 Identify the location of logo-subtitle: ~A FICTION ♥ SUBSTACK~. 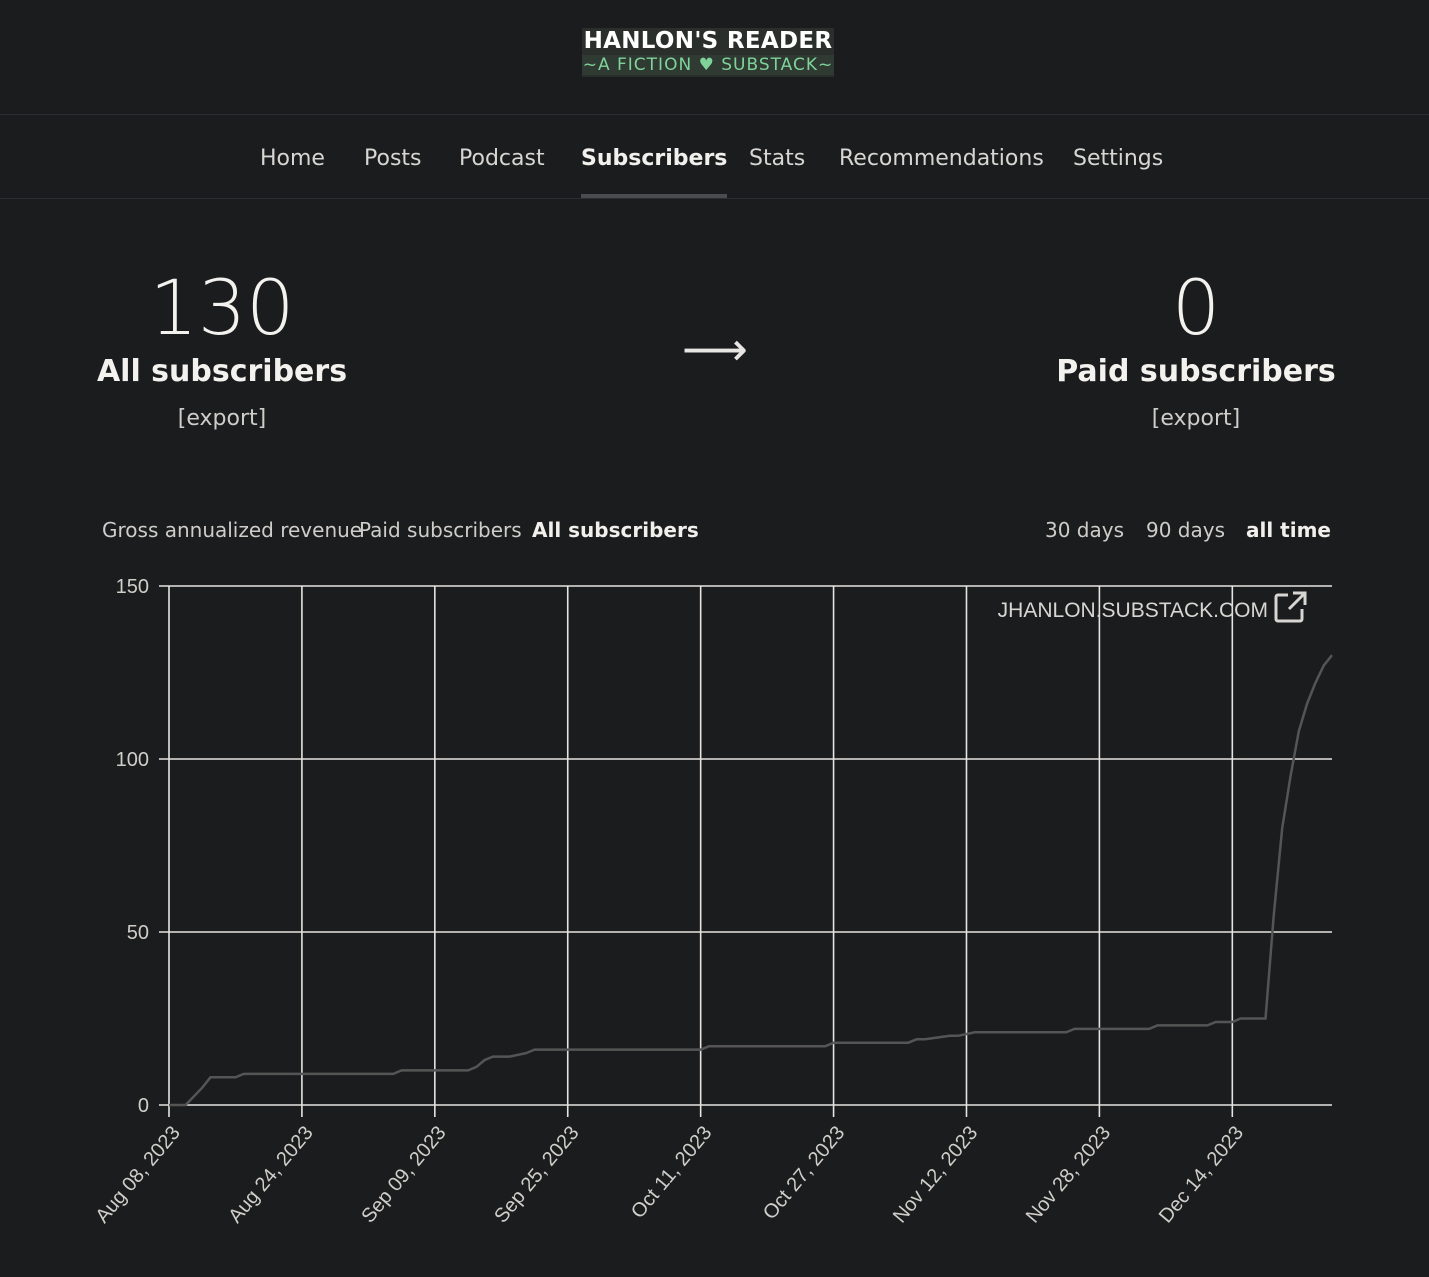
(708, 65).